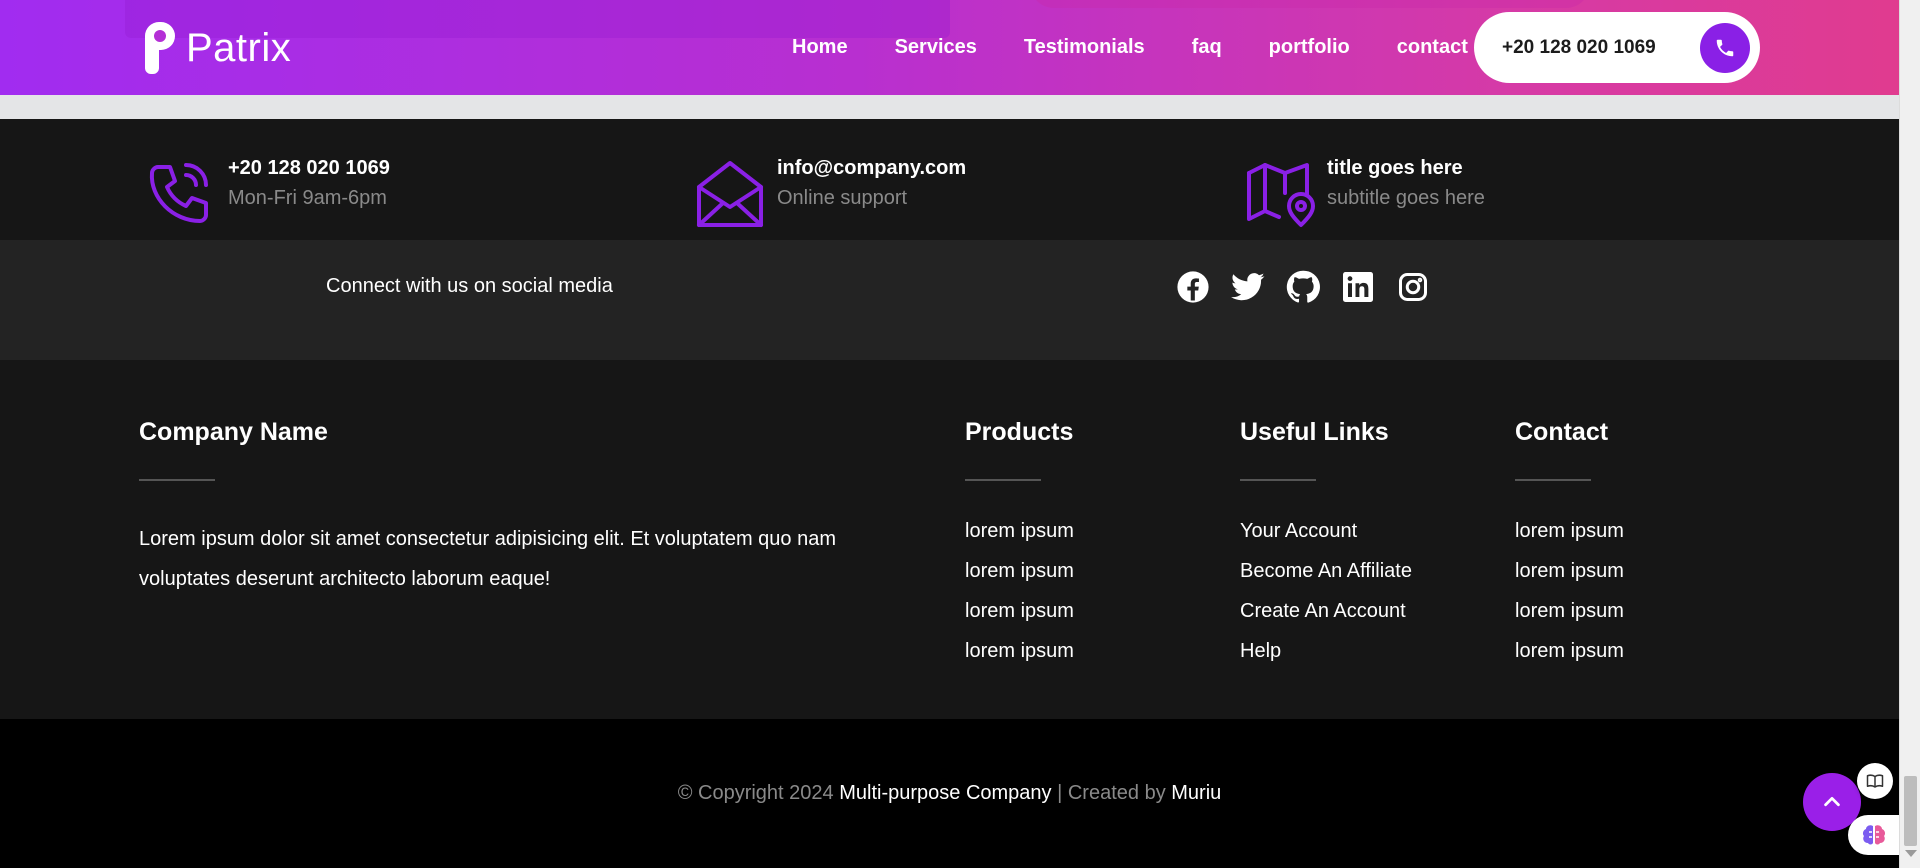 This screenshot has width=1920, height=868. I want to click on twitter-icon, so click(1248, 287).